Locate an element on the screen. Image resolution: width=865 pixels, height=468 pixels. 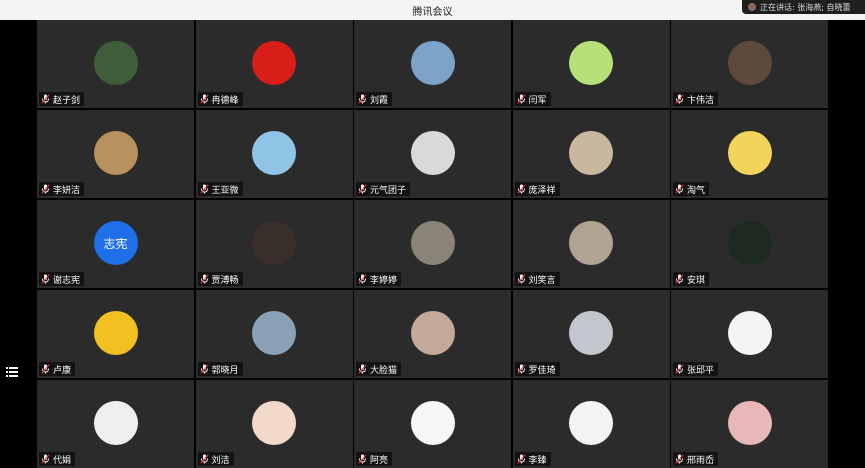
participant-tile: 闫军 is located at coordinates (591, 64).